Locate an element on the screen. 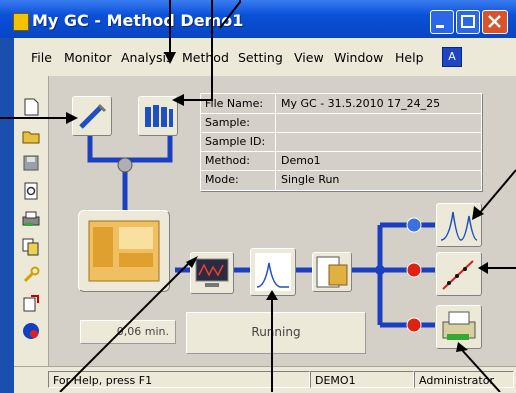 Image resolution: width=516 pixels, height=393 pixels. detector-signal-button is located at coordinates (212, 273).